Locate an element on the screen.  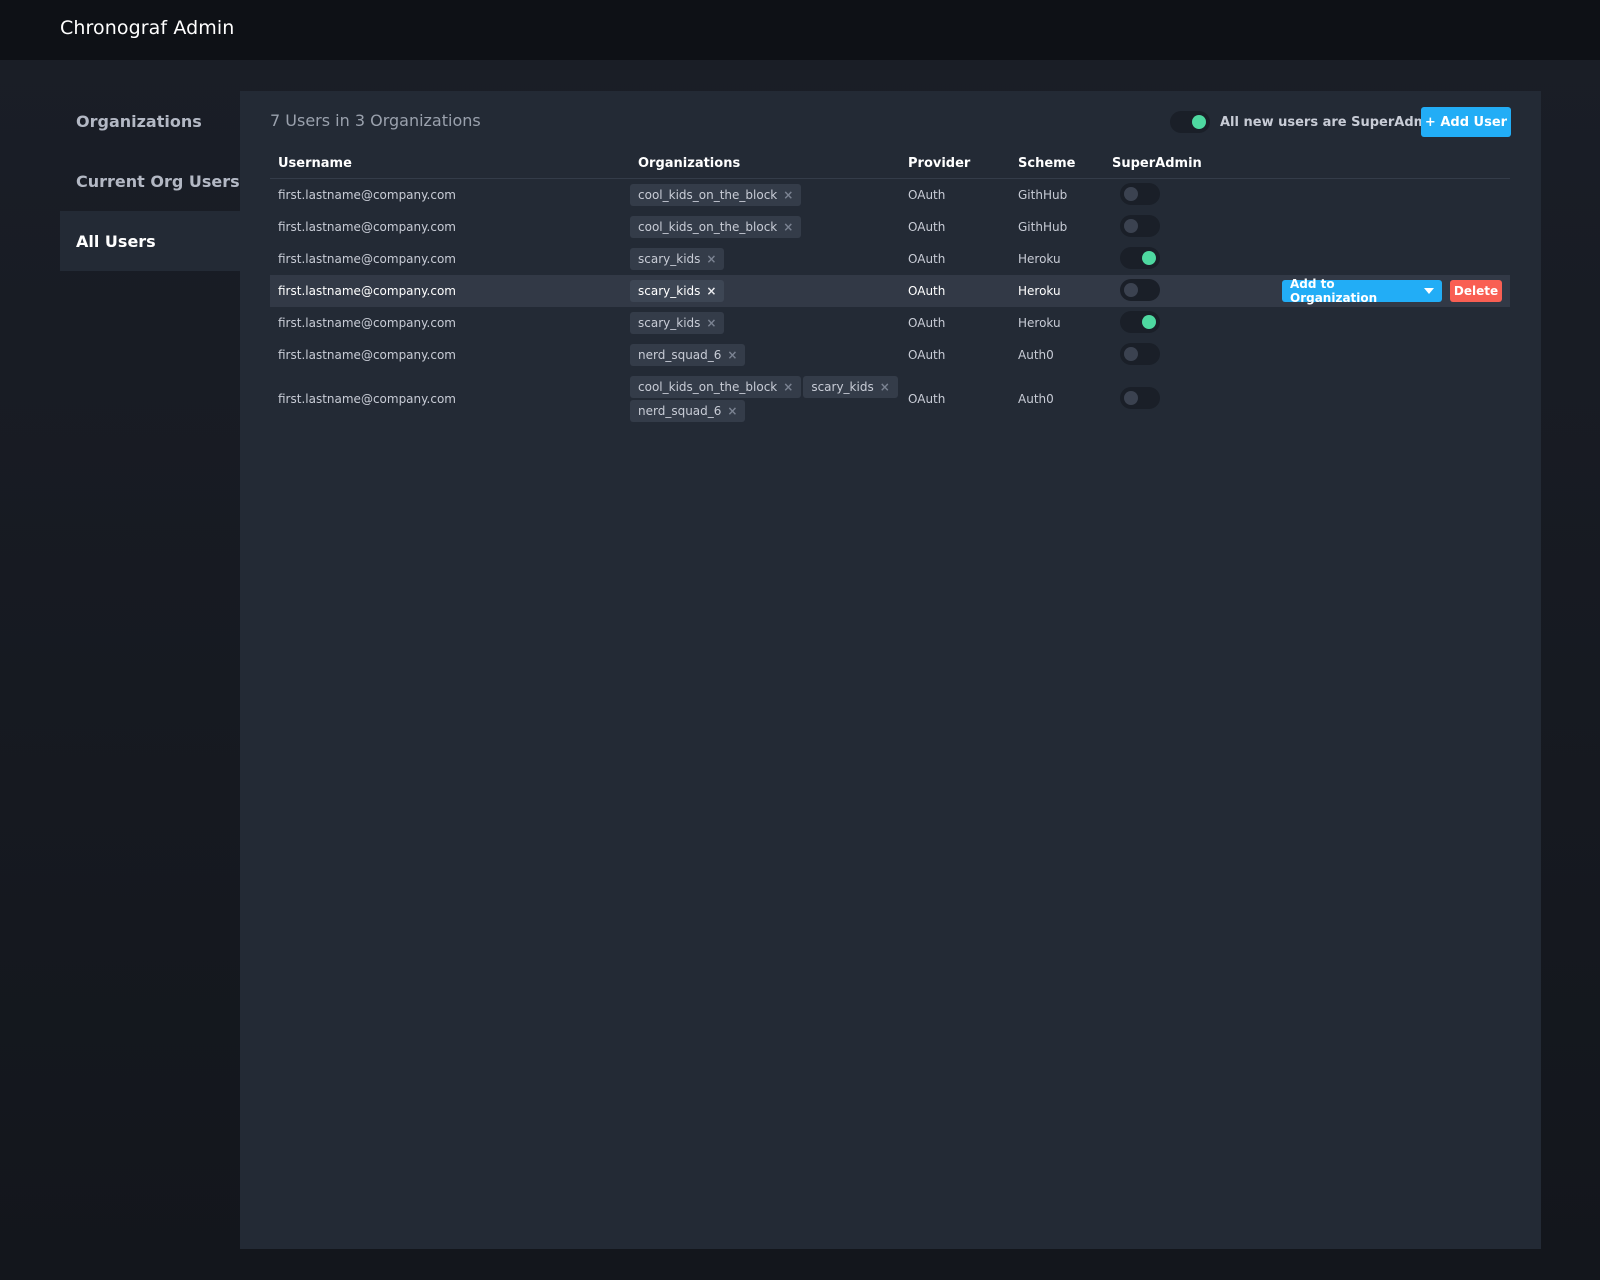
sidebar-item-label: Current Org Users is located at coordinates (158, 181).